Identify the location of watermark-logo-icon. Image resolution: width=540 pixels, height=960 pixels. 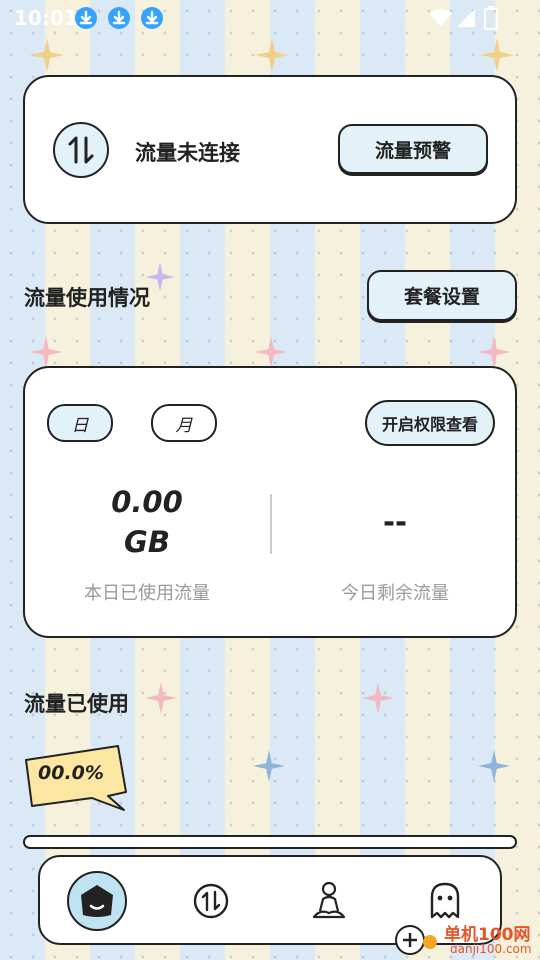
(416, 940).